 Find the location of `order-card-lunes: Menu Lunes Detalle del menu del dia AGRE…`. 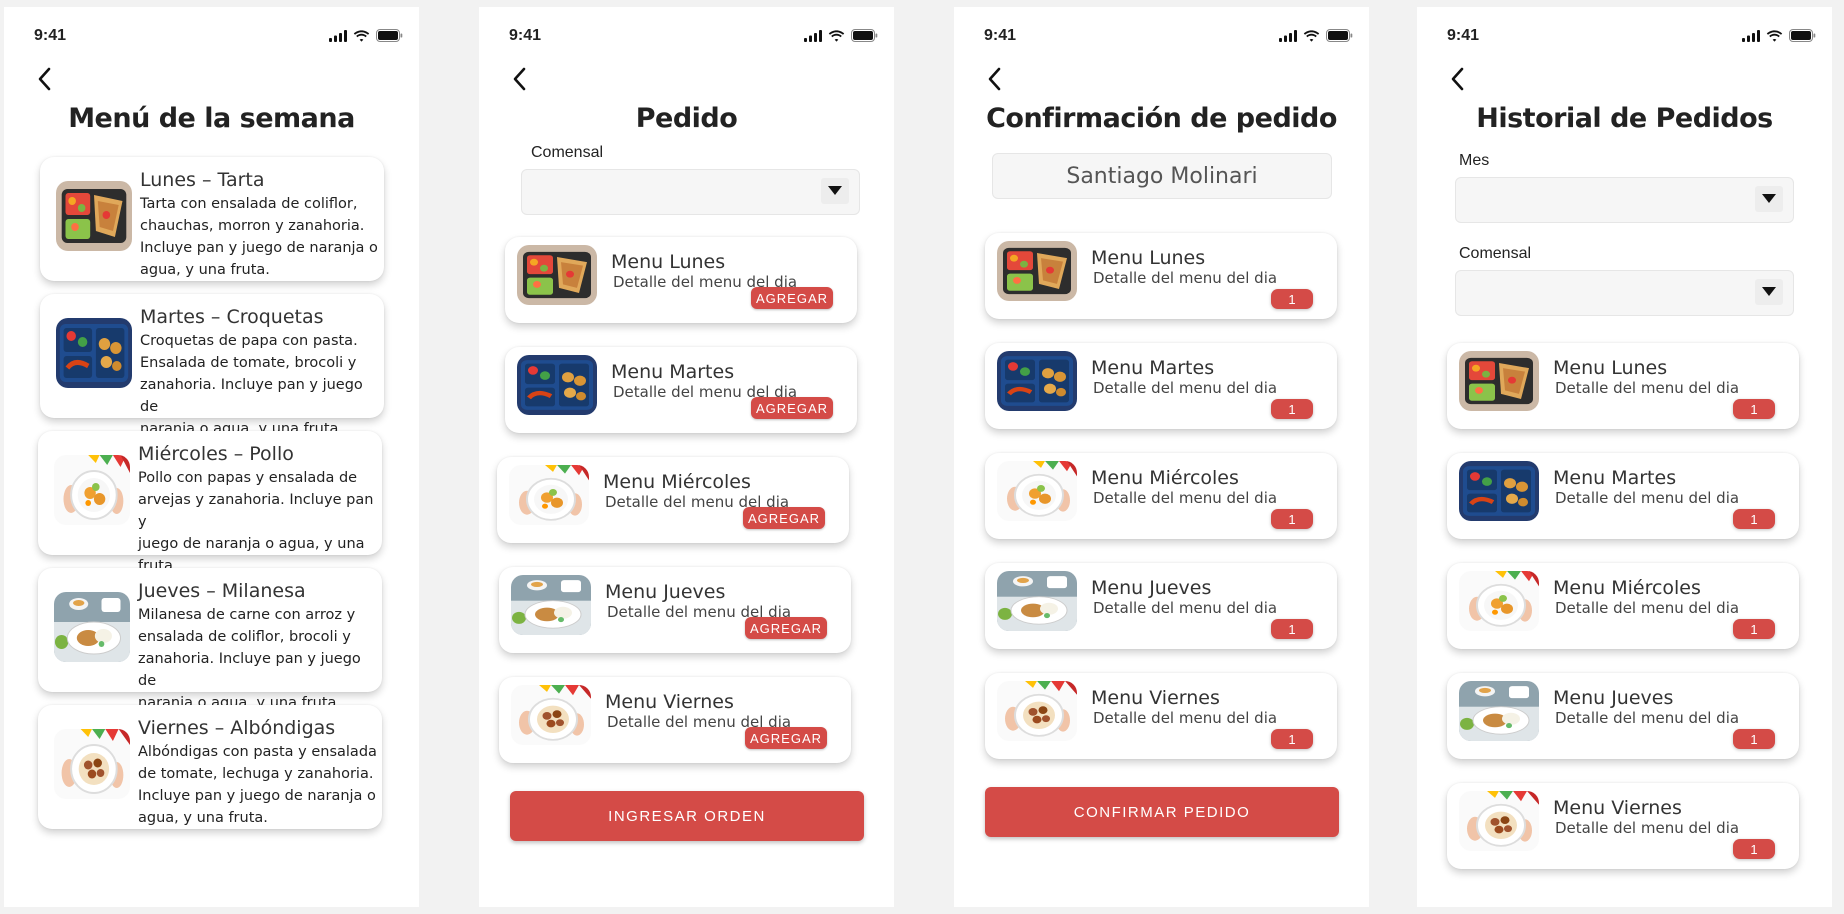

order-card-lunes: Menu Lunes Detalle del menu del dia AGRE… is located at coordinates (681, 280).